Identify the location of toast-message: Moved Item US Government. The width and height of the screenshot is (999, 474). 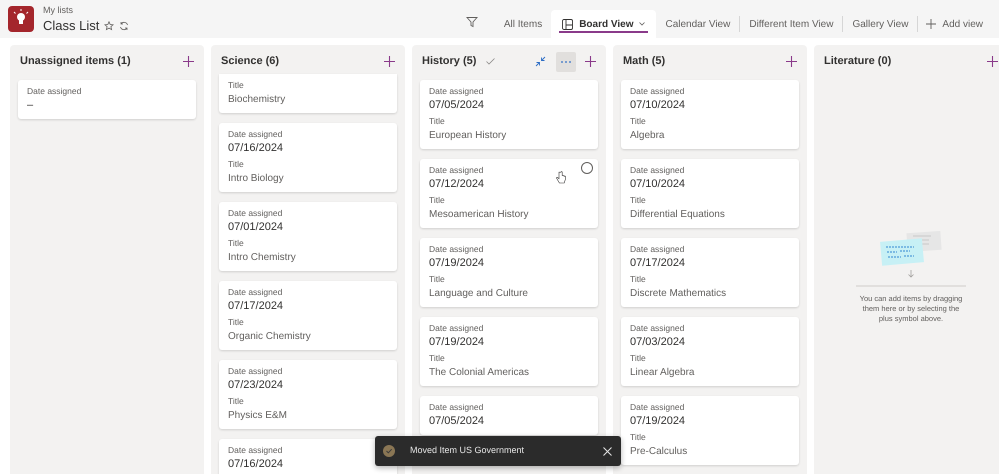
(468, 451).